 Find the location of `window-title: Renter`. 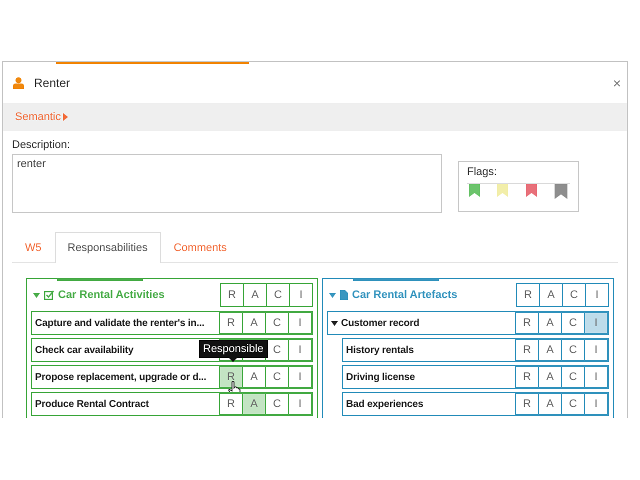

window-title: Renter is located at coordinates (52, 83).